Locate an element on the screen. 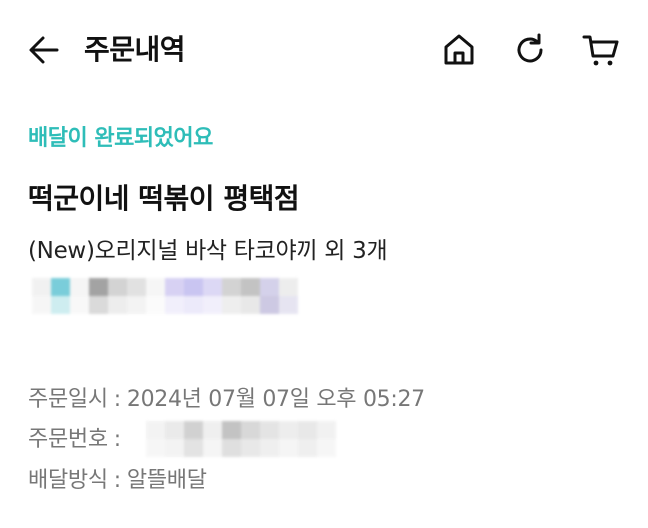 This screenshot has height=528, width=648. order-date-value: 2024년 07월 07일 오후 05:27 is located at coordinates (275, 399).